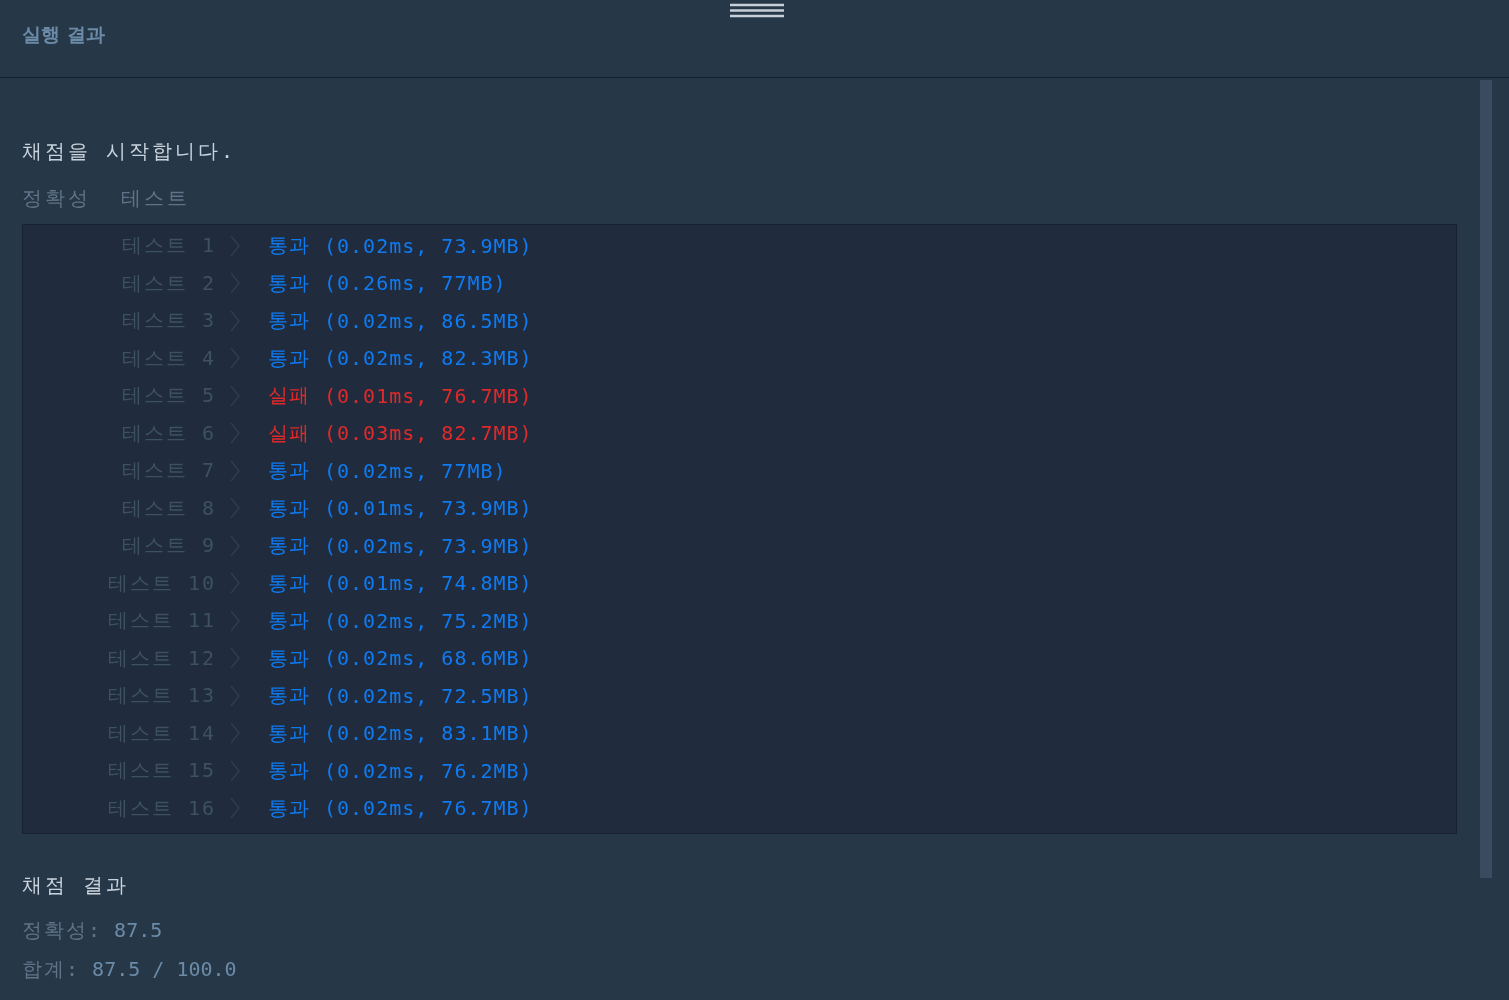 Image resolution: width=1509 pixels, height=1000 pixels. What do you see at coordinates (428, 433) in the screenshot?
I see `test-detail: (0.03ms, 82.7MB)` at bounding box center [428, 433].